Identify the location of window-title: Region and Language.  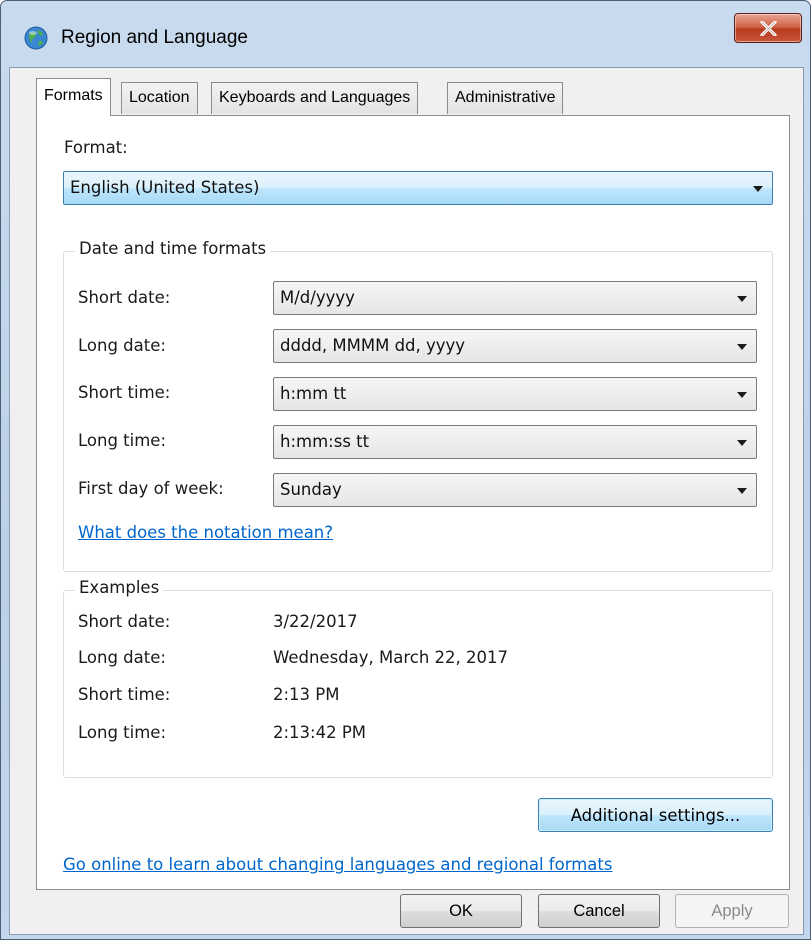
(155, 37).